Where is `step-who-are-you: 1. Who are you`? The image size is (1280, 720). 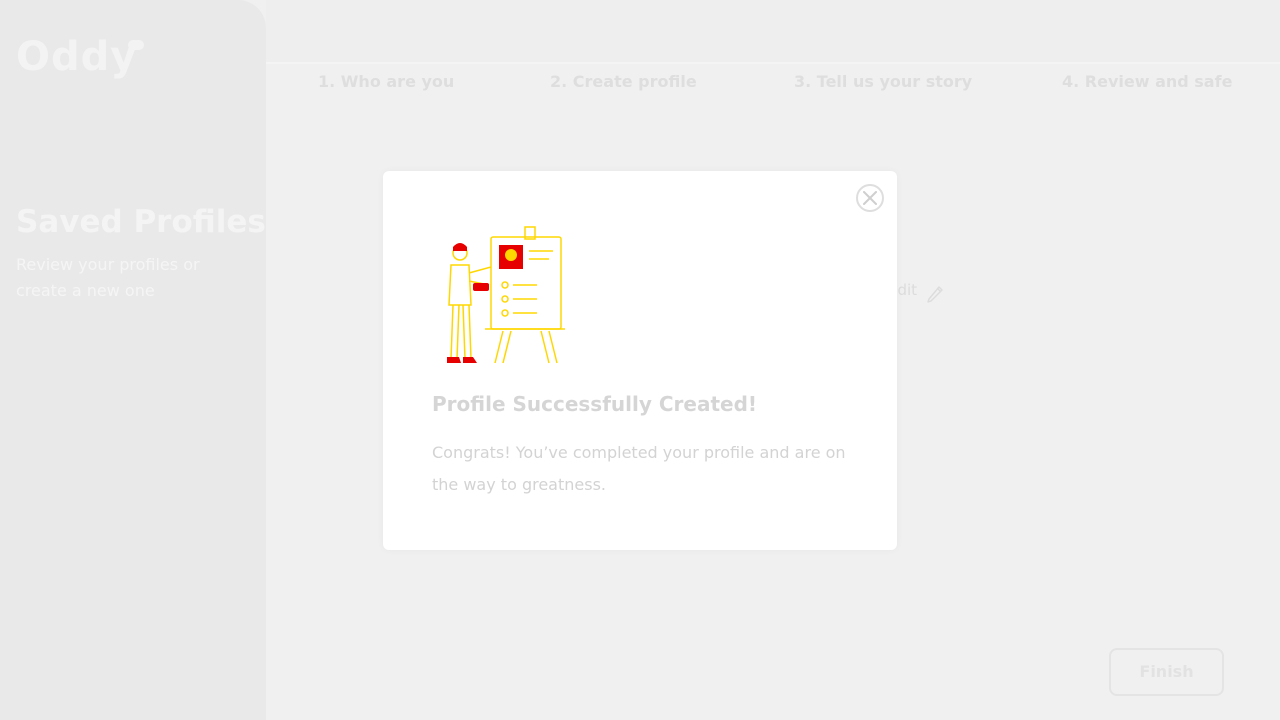
step-who-are-you: 1. Who are you is located at coordinates (386, 81).